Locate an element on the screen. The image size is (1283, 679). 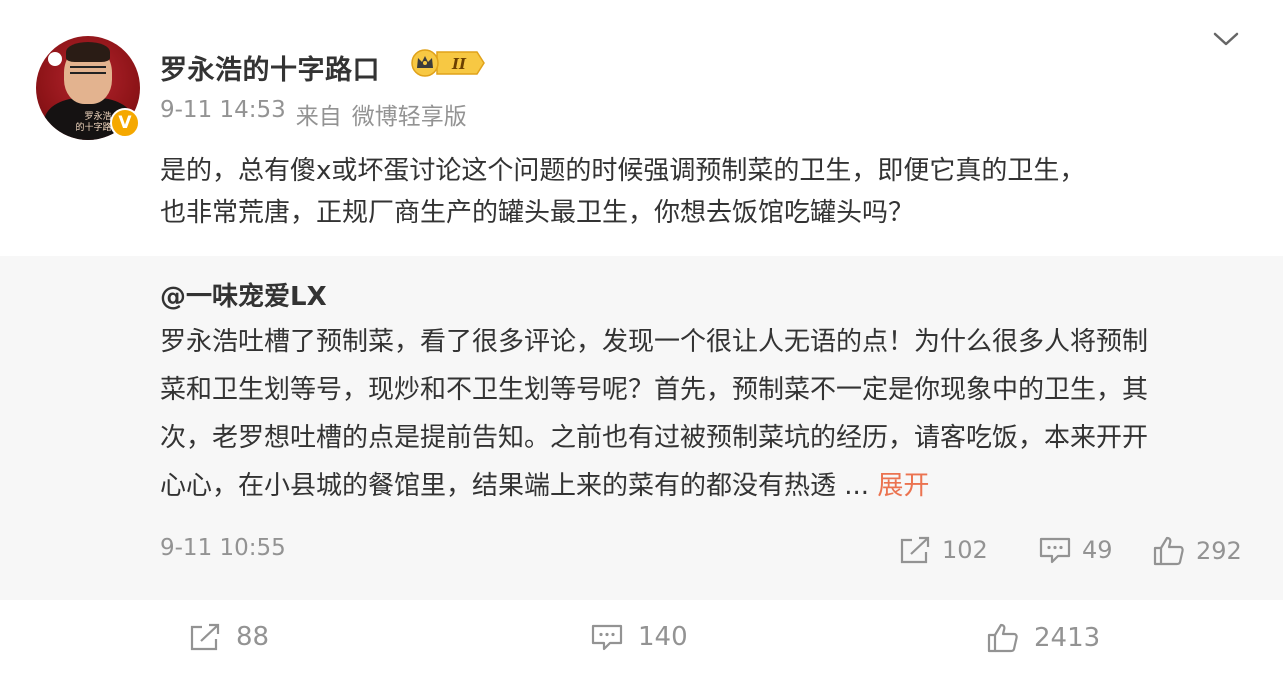
repost-time: 9-11 10:55 is located at coordinates (223, 548).